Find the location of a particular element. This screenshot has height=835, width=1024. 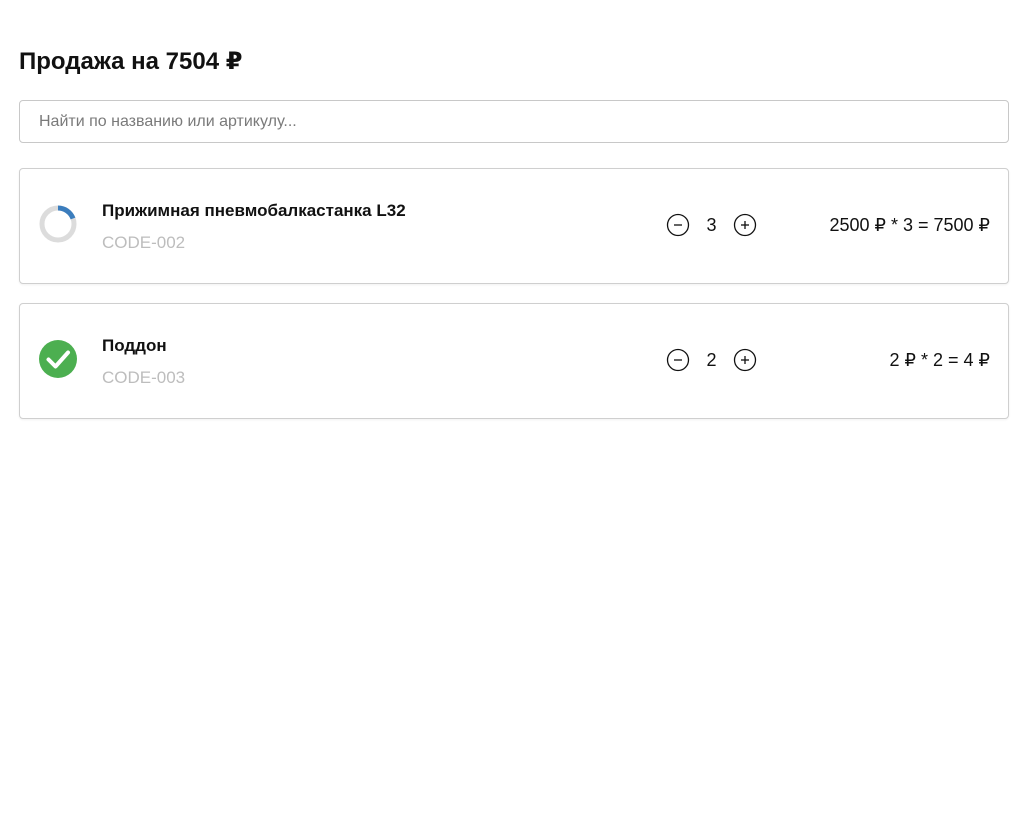

check-circle-icon is located at coordinates (58, 359).